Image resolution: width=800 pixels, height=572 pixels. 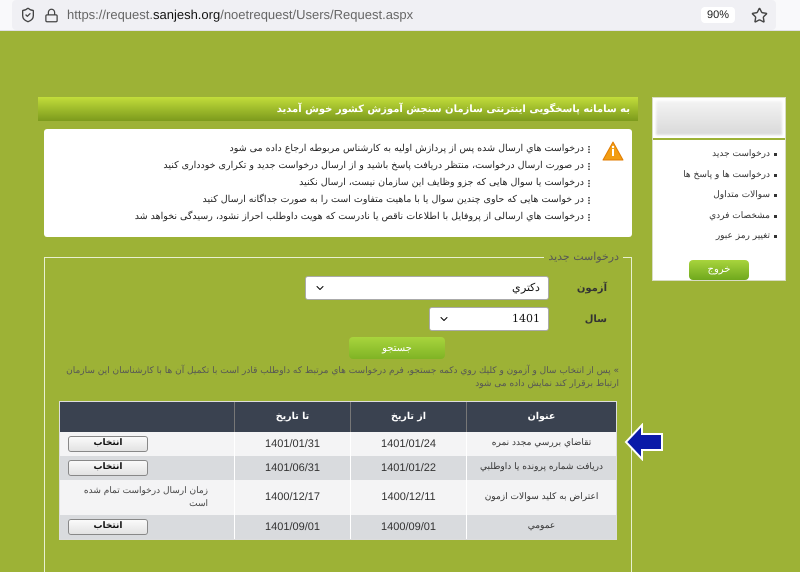 I want to click on lock-icon, so click(x=51, y=15).